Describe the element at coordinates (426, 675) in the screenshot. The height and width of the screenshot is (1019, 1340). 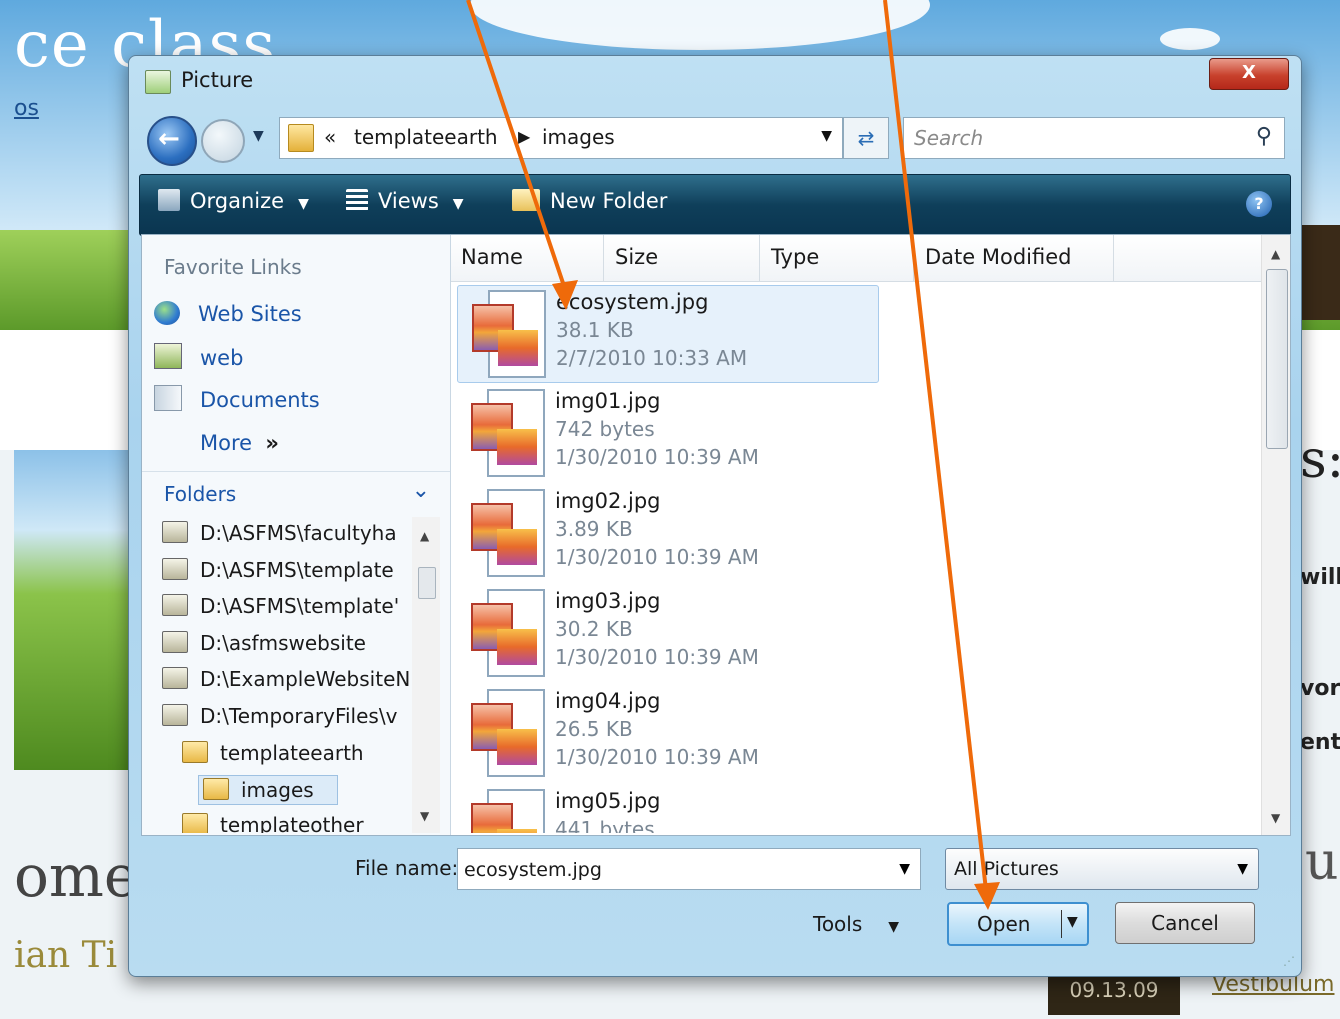
I see `folder-tree-scrollbar: ▲ ▼` at that location.